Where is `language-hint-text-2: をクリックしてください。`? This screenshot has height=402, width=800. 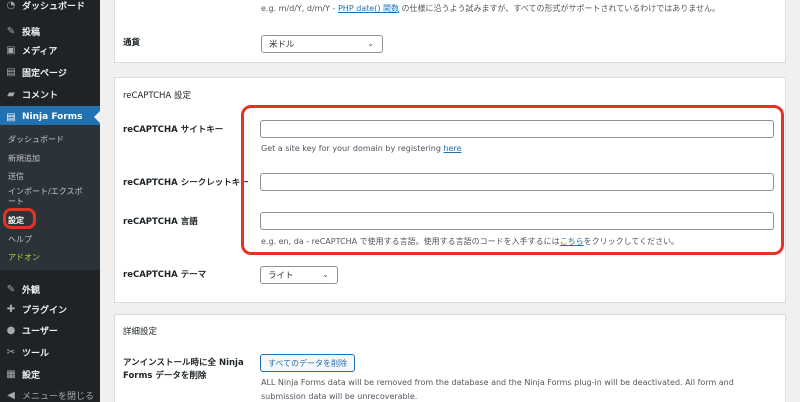
language-hint-text-2: をクリックしてください。 is located at coordinates (631, 241).